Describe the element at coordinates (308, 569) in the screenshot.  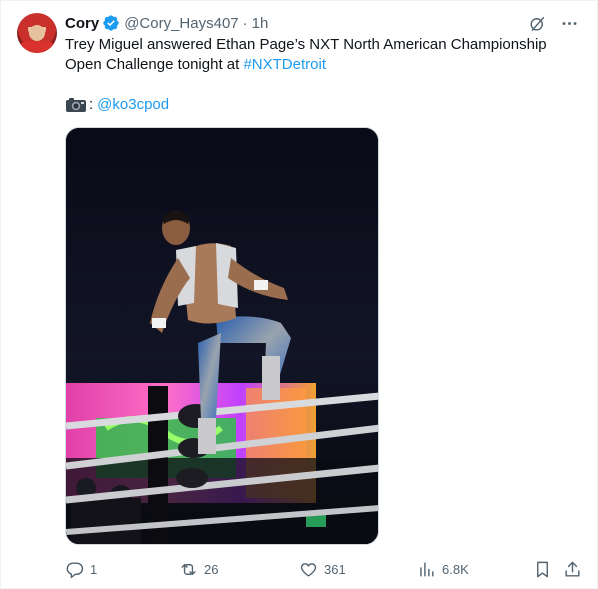
I see `like-icon` at that location.